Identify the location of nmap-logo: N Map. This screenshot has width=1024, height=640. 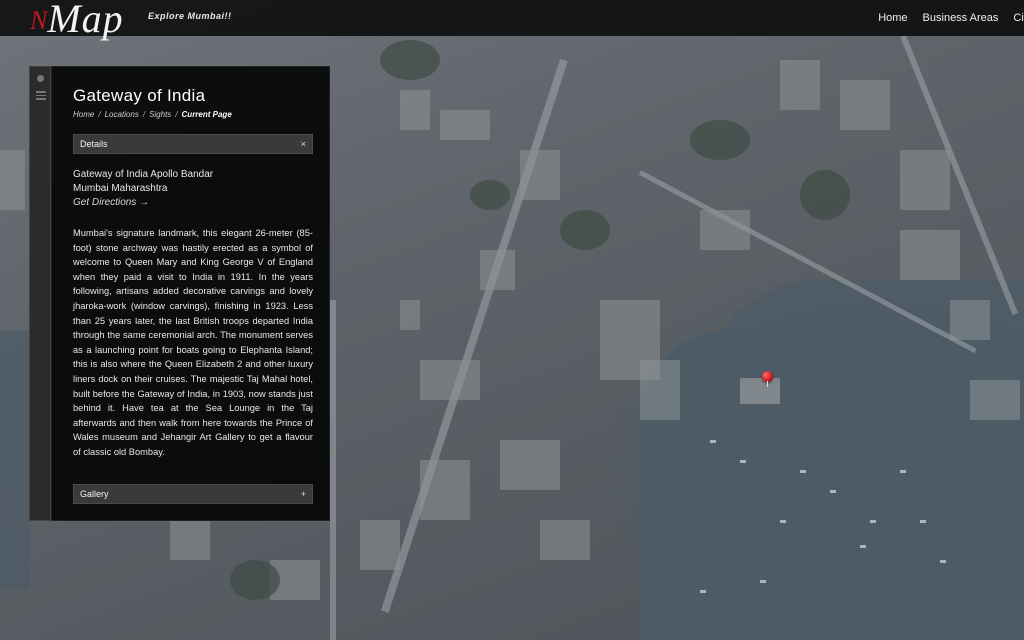
(77, 20).